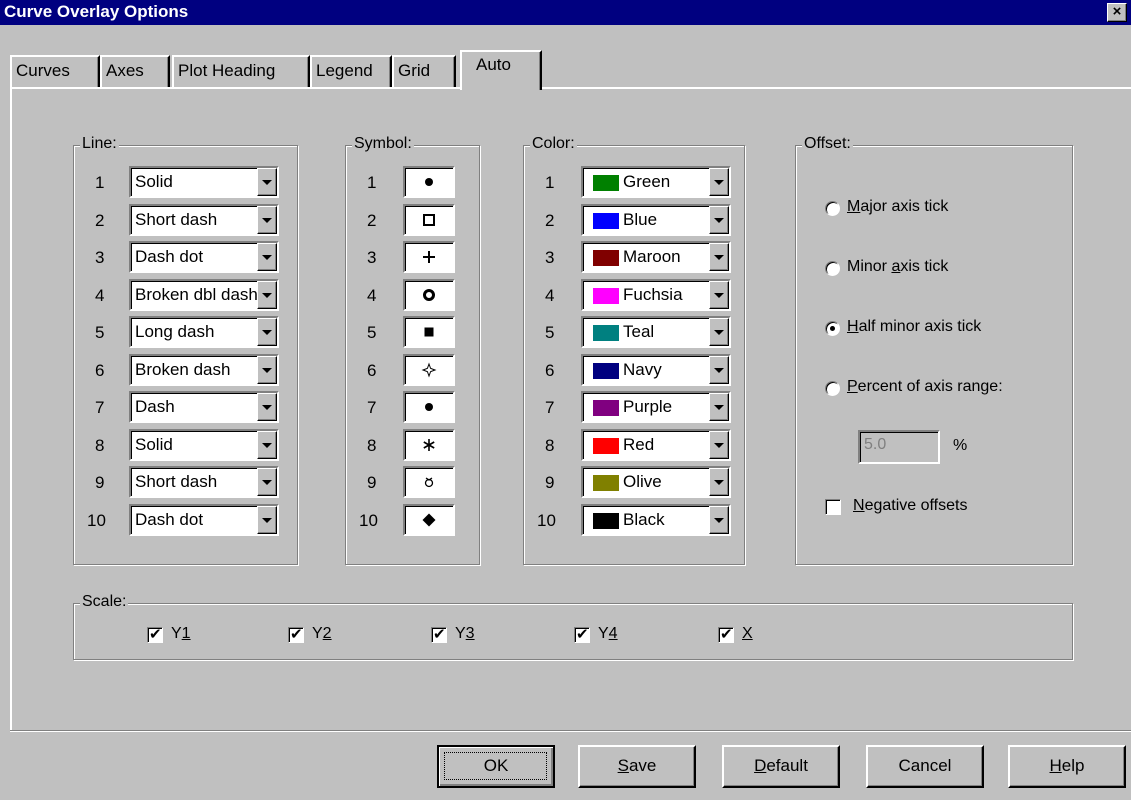 This screenshot has height=800, width=1131. Describe the element at coordinates (565, 12) in the screenshot. I see `title-bar: Curve Overlay Options ×` at that location.